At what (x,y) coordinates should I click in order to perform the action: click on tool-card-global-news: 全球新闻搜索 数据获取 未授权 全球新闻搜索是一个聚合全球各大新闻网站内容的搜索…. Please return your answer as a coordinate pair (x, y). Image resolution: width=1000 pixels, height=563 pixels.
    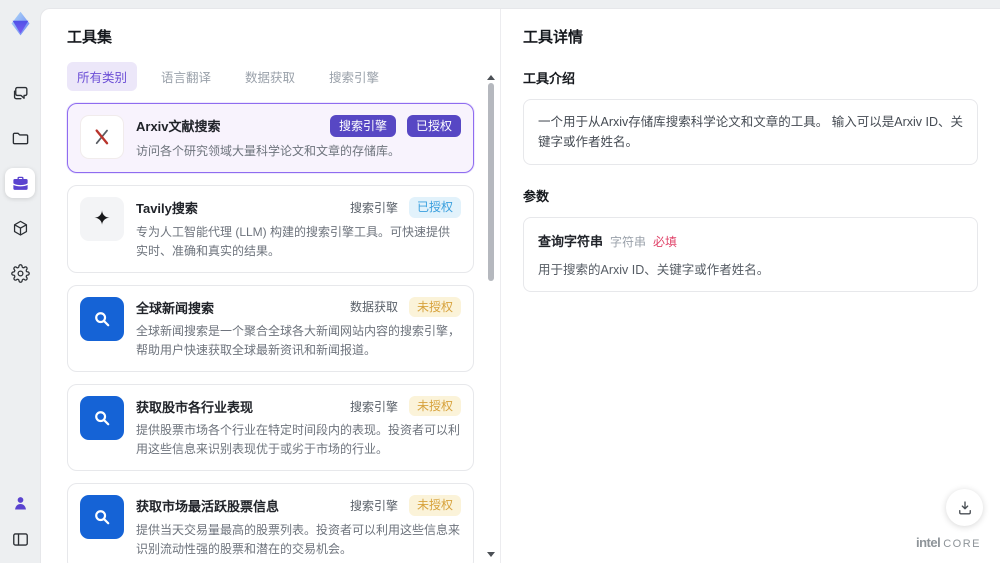
    Looking at the image, I should click on (270, 328).